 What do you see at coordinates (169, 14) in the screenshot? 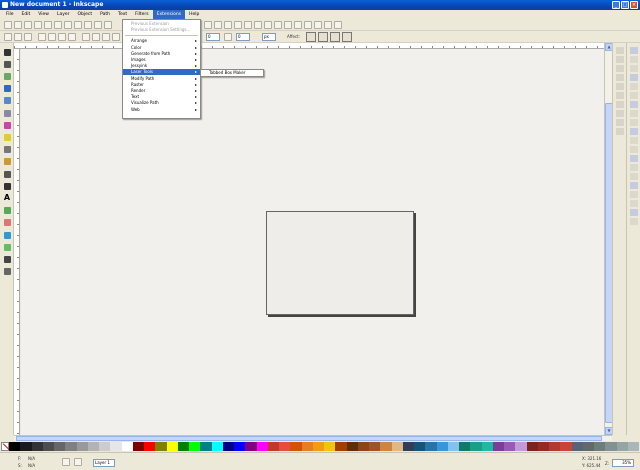
I see `menu-extensions: Extensions` at bounding box center [169, 14].